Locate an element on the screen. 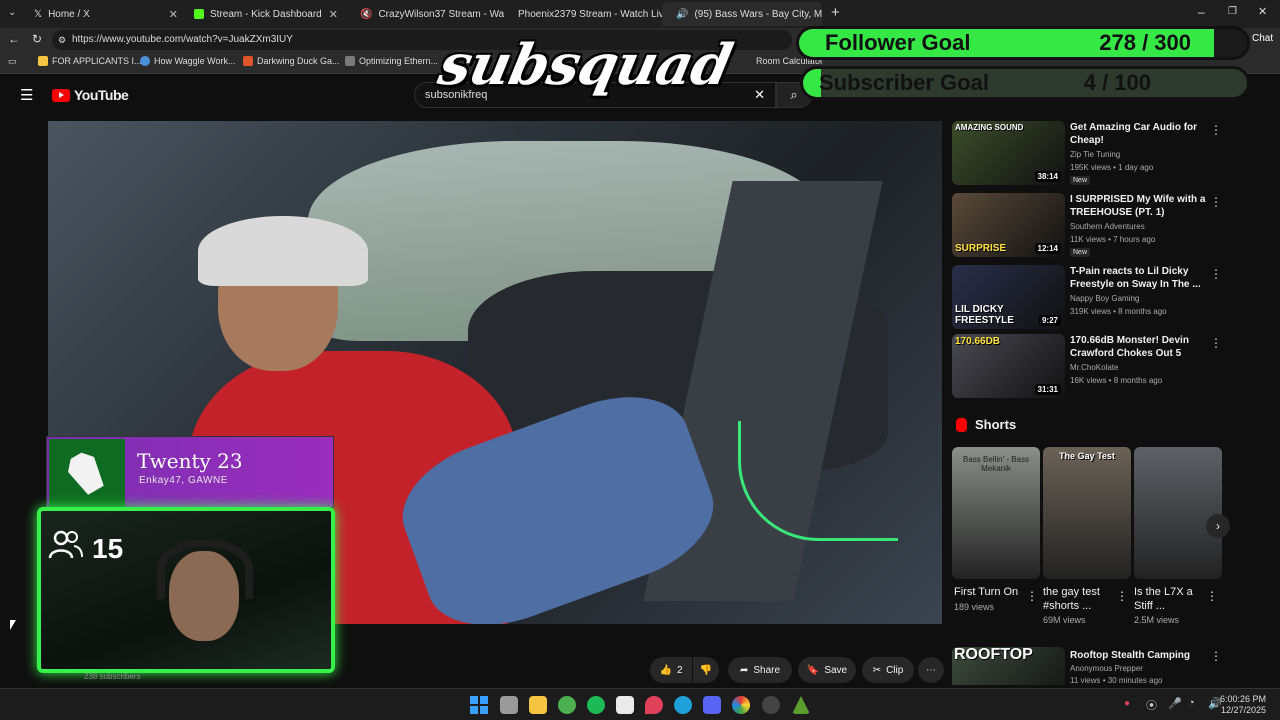 The width and height of the screenshot is (1280, 720). short-thumbnail: The Gay Test is located at coordinates (1087, 513).